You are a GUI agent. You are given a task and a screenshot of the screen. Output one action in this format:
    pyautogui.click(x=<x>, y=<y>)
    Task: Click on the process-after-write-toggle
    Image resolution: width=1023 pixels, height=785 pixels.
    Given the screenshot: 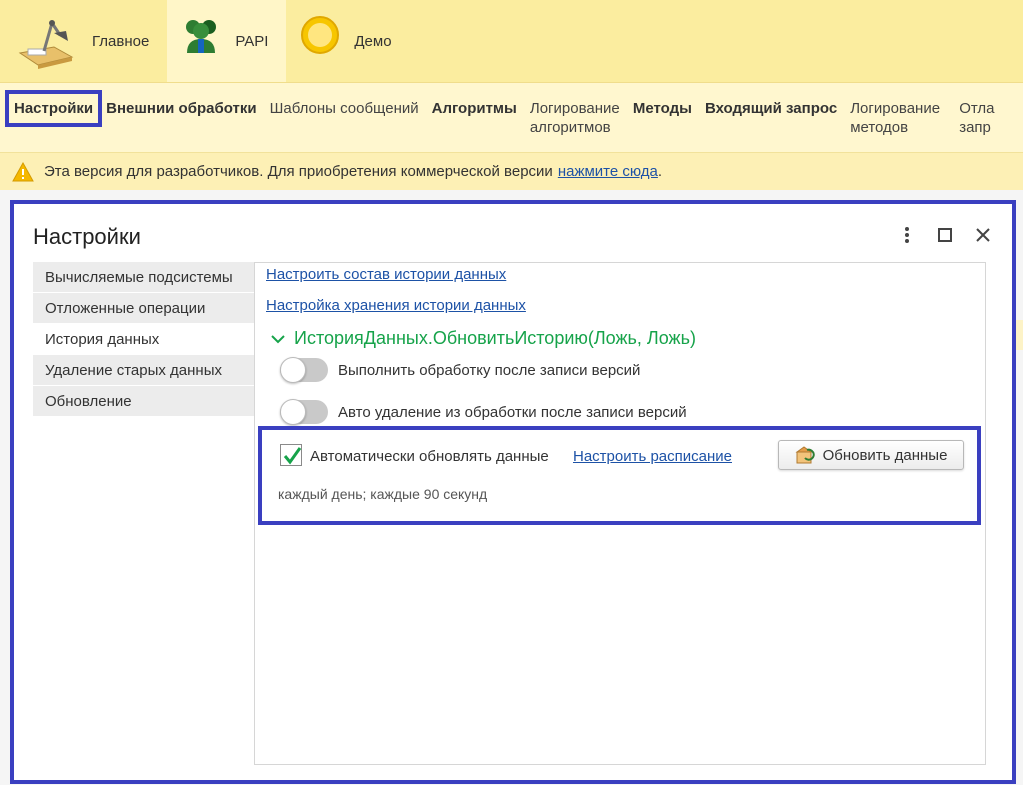 What is the action you would take?
    pyautogui.click(x=304, y=370)
    